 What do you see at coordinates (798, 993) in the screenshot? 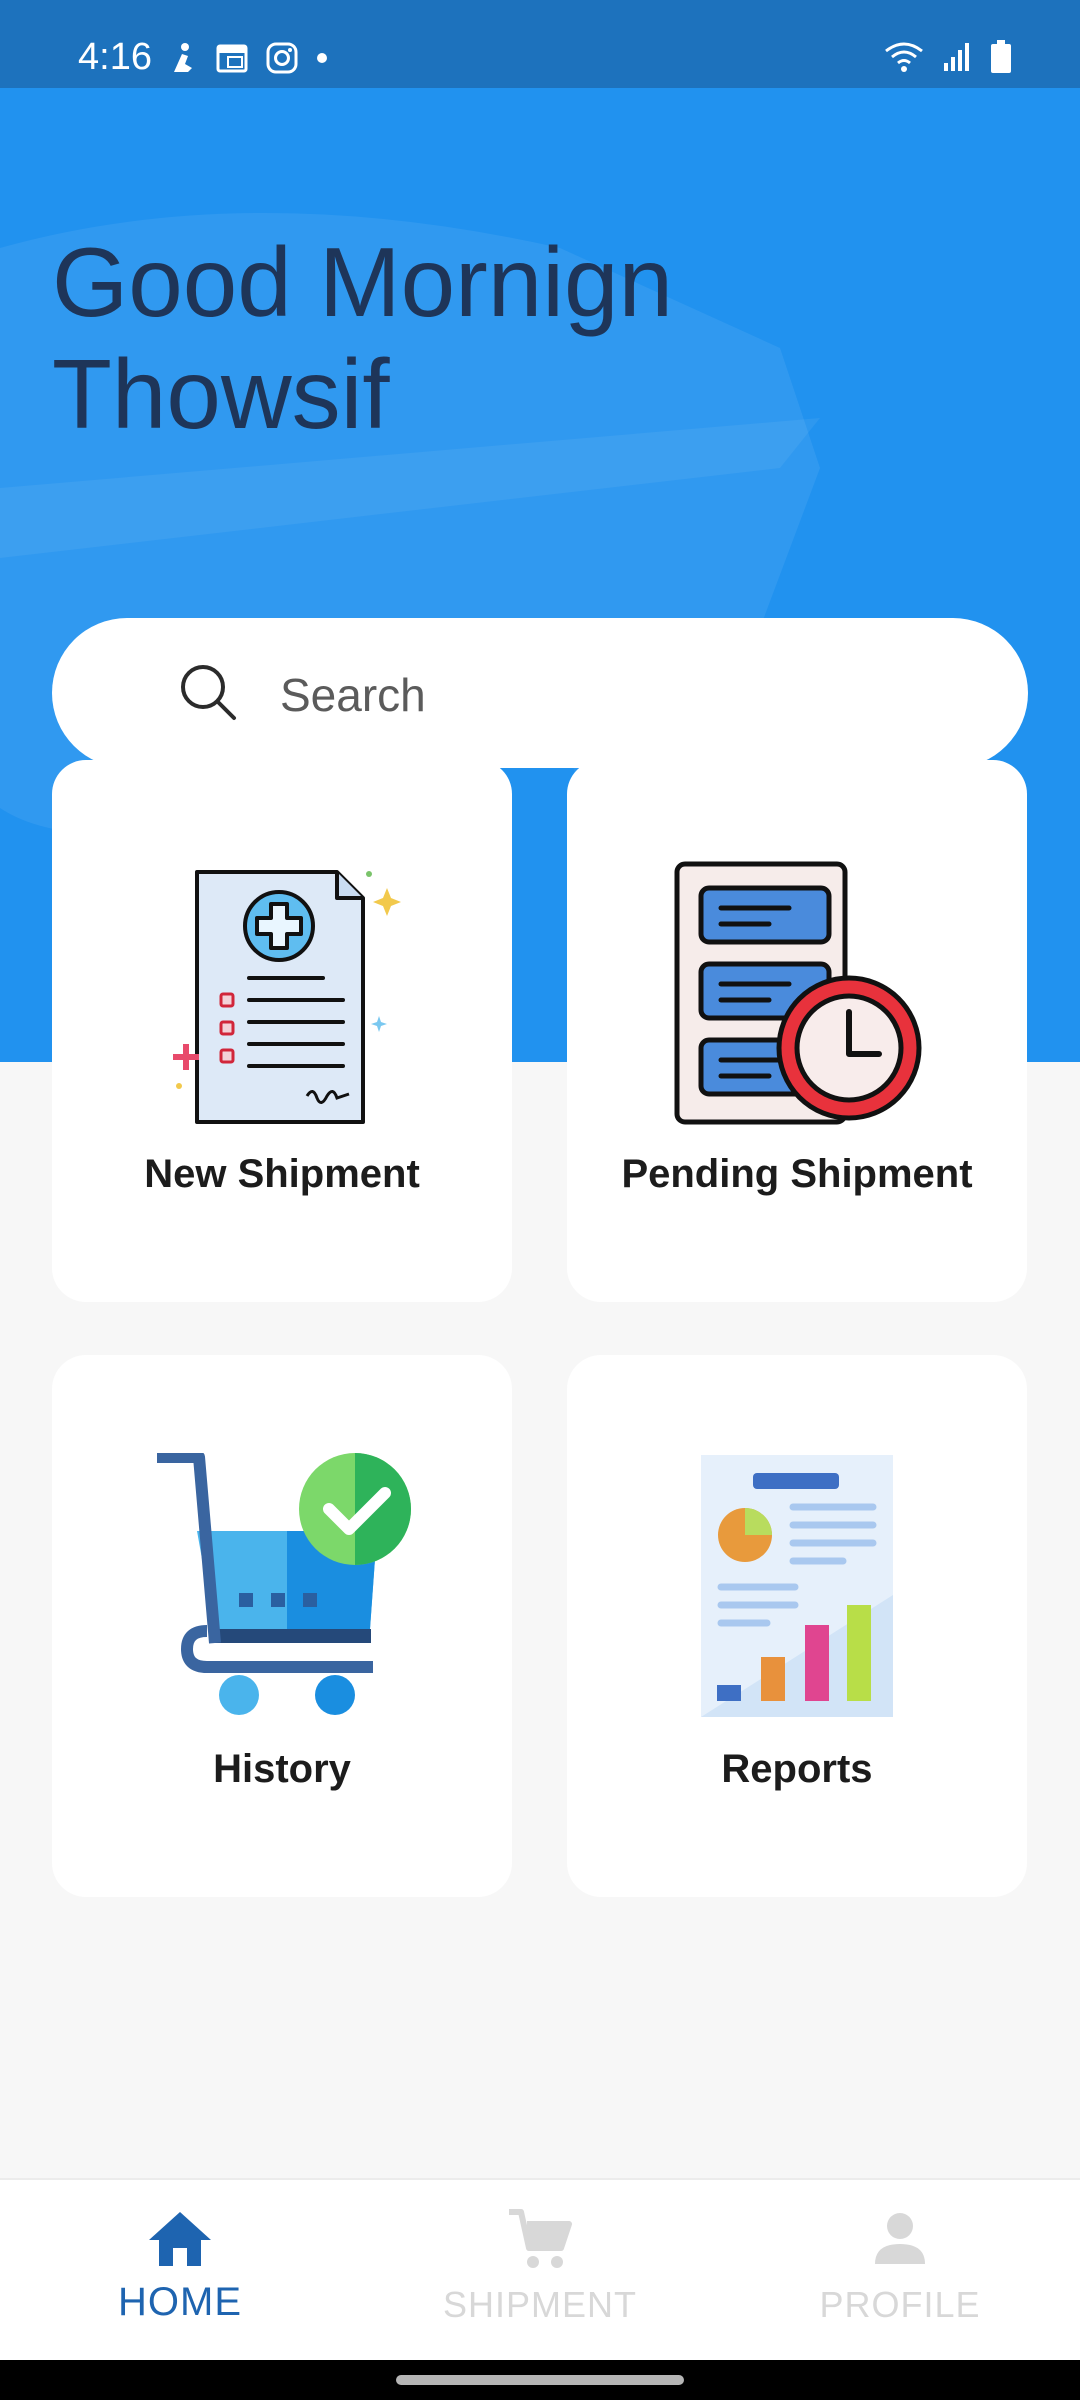
I see `pending-documents-clock-icon` at bounding box center [798, 993].